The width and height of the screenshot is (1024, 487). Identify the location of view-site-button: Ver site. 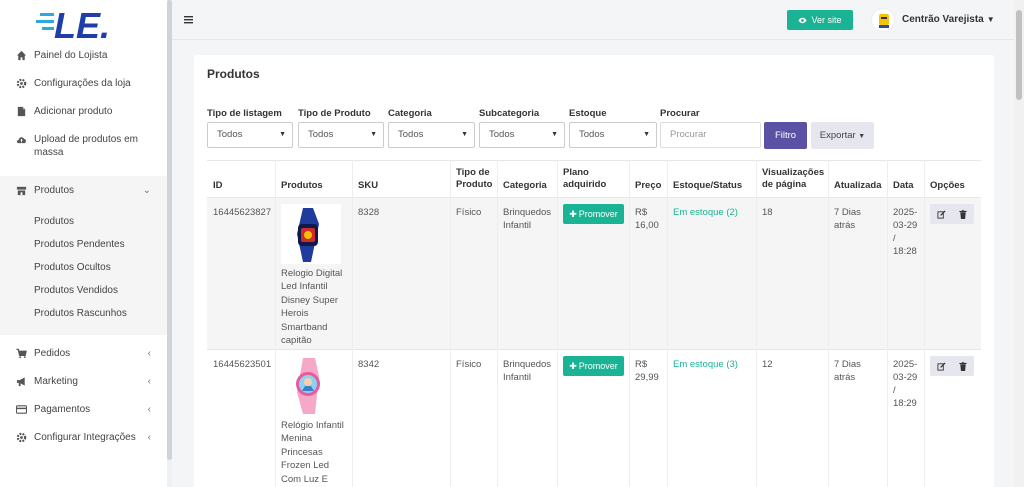
(820, 20).